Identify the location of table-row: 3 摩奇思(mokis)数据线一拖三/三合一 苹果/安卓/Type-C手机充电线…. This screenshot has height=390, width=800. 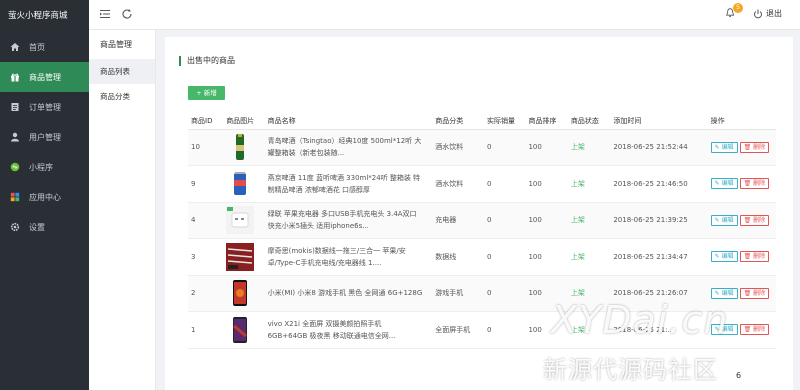
(482, 257).